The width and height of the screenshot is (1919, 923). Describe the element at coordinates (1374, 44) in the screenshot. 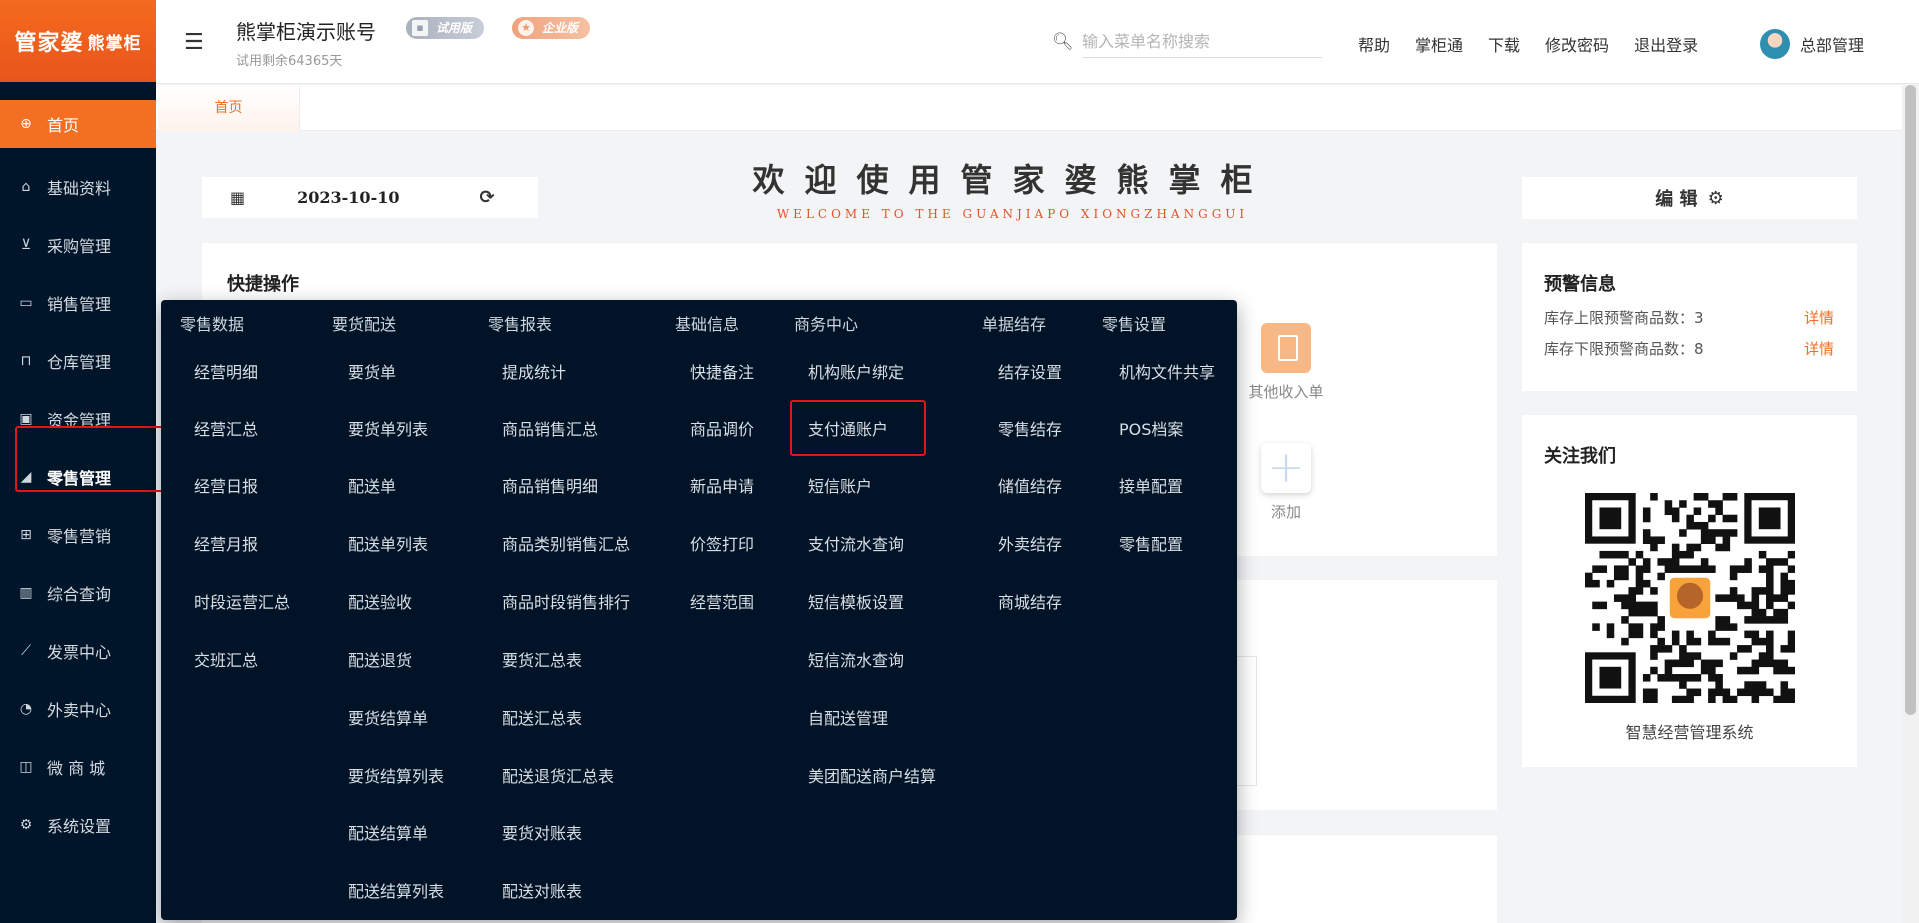

I see `help-link: 帮助` at that location.